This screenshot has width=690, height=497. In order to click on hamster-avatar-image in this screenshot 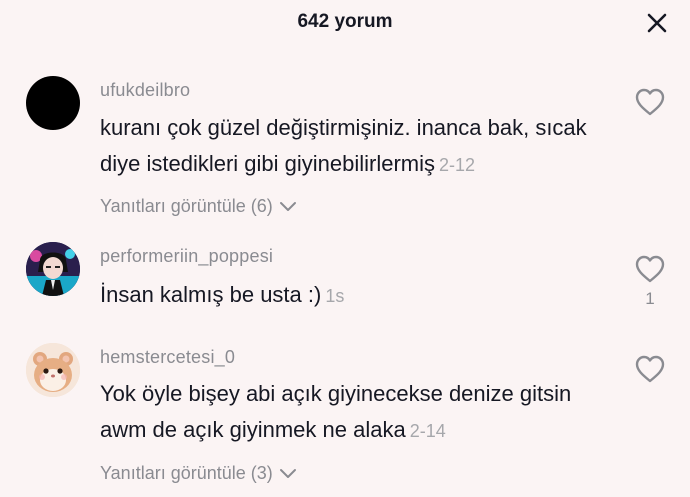, I will do `click(53, 370)`.